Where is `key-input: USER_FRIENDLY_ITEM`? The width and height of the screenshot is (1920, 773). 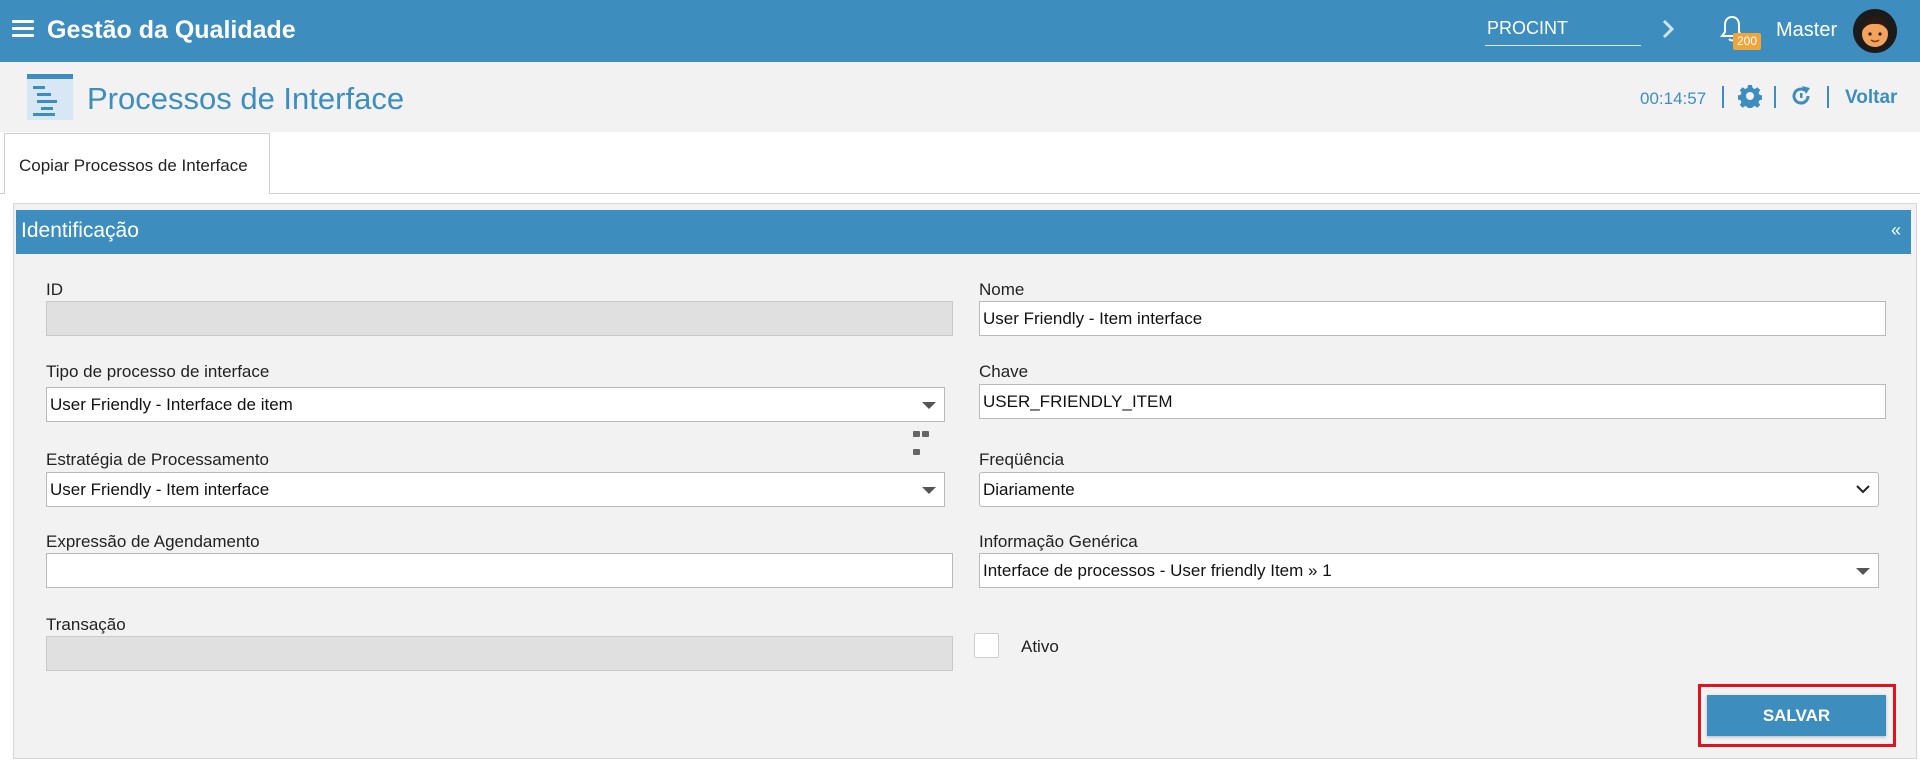 key-input: USER_FRIENDLY_ITEM is located at coordinates (1432, 401).